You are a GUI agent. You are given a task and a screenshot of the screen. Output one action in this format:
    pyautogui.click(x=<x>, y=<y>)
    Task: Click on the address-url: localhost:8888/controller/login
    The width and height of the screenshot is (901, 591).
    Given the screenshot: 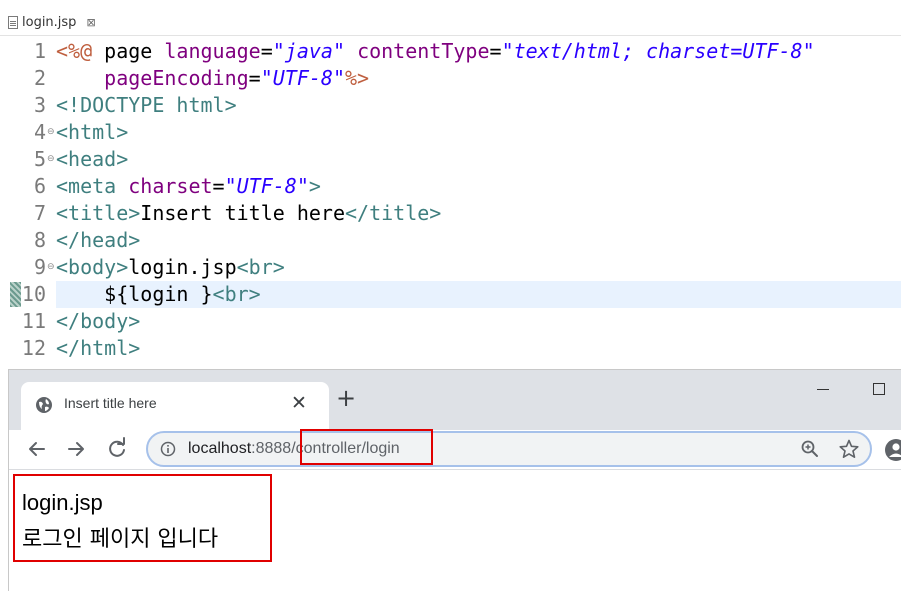 What is the action you would take?
    pyautogui.click(x=294, y=449)
    